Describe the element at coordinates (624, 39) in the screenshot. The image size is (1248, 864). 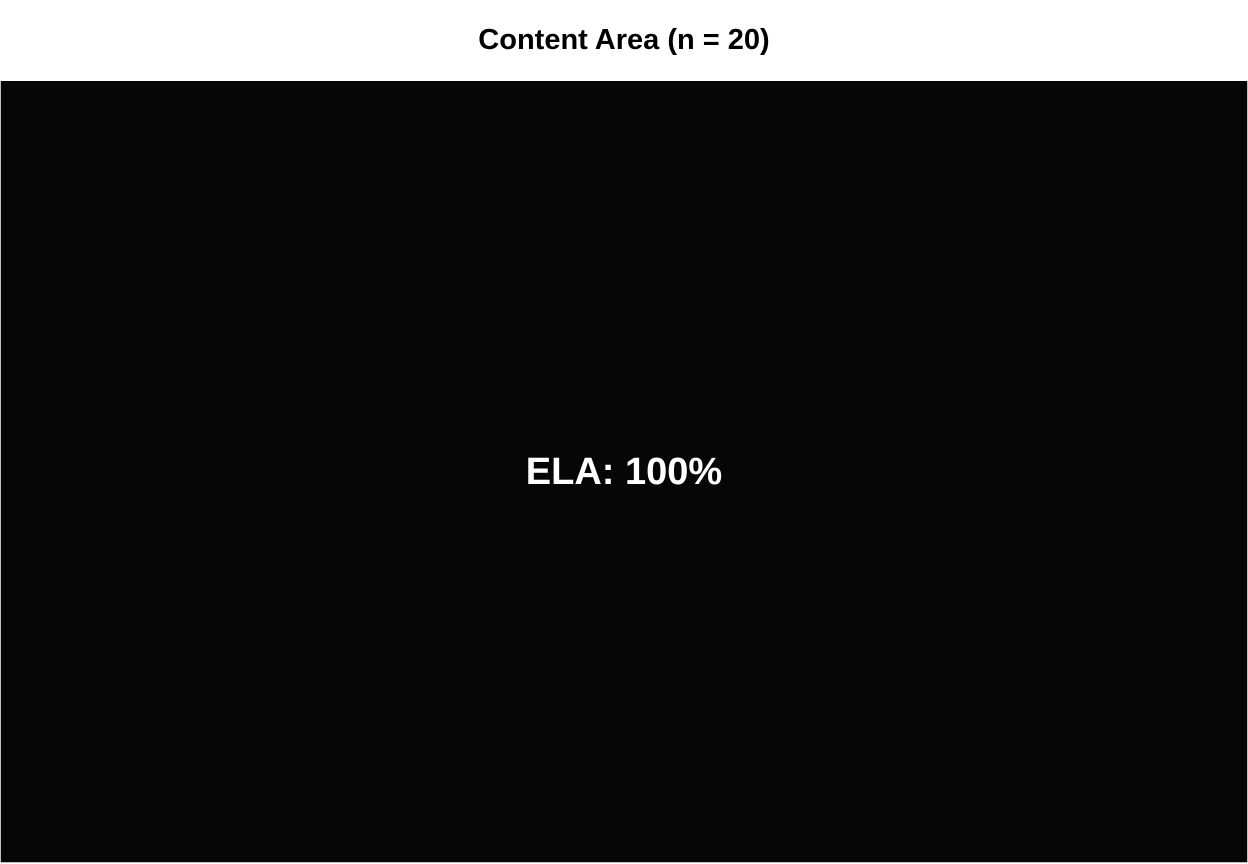
I see `chart-title: Content Area (n = 20)` at that location.